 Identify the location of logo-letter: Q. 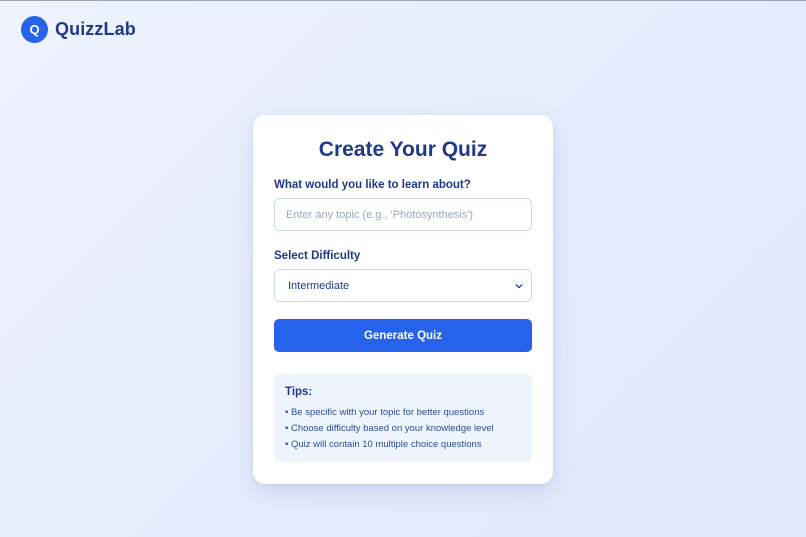
(34, 29).